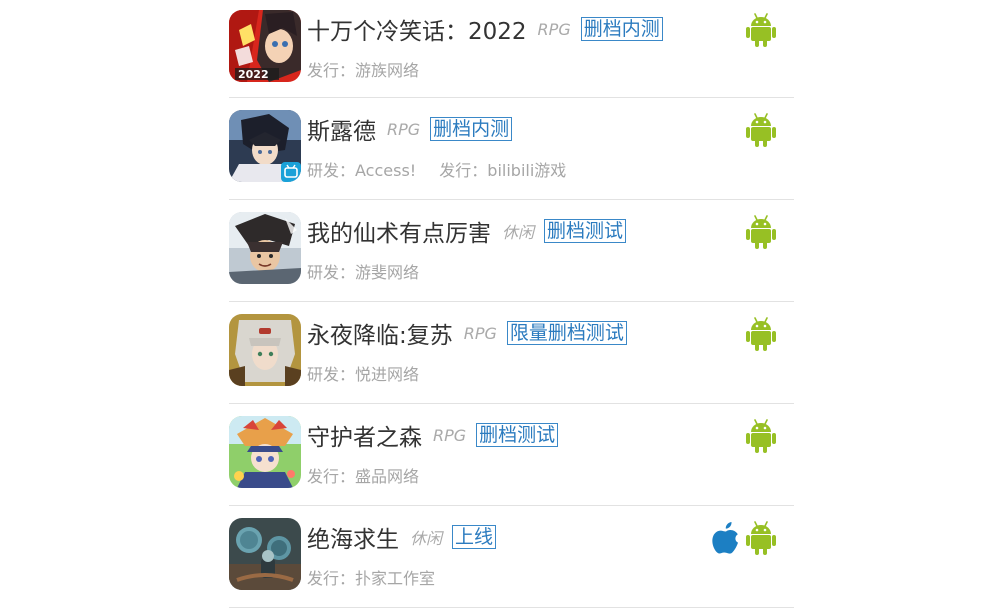 The width and height of the screenshot is (1000, 610). Describe the element at coordinates (511, 353) in the screenshot. I see `list-item: 永夜降临:复苏 RPG 限量删档测试 研发：悦进网络` at that location.